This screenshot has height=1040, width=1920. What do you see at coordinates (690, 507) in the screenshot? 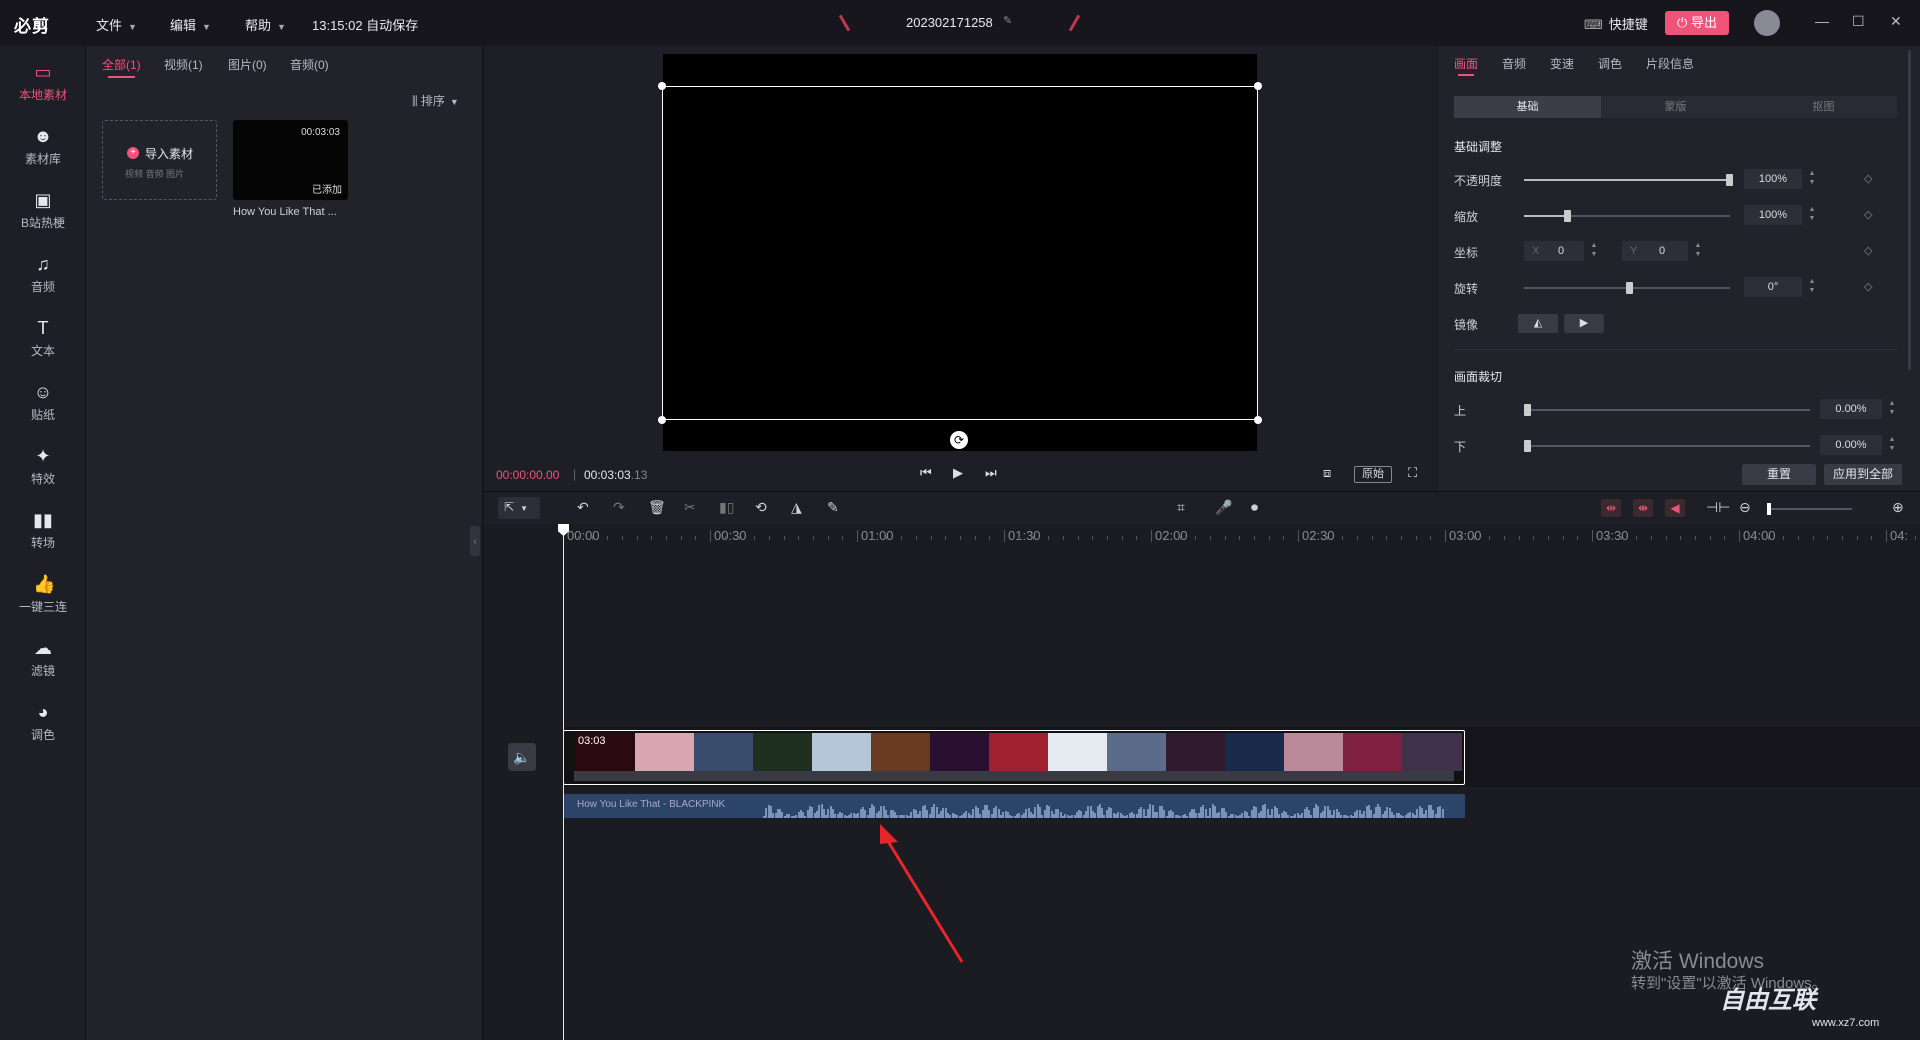
I see `split-icon: ✂` at bounding box center [690, 507].